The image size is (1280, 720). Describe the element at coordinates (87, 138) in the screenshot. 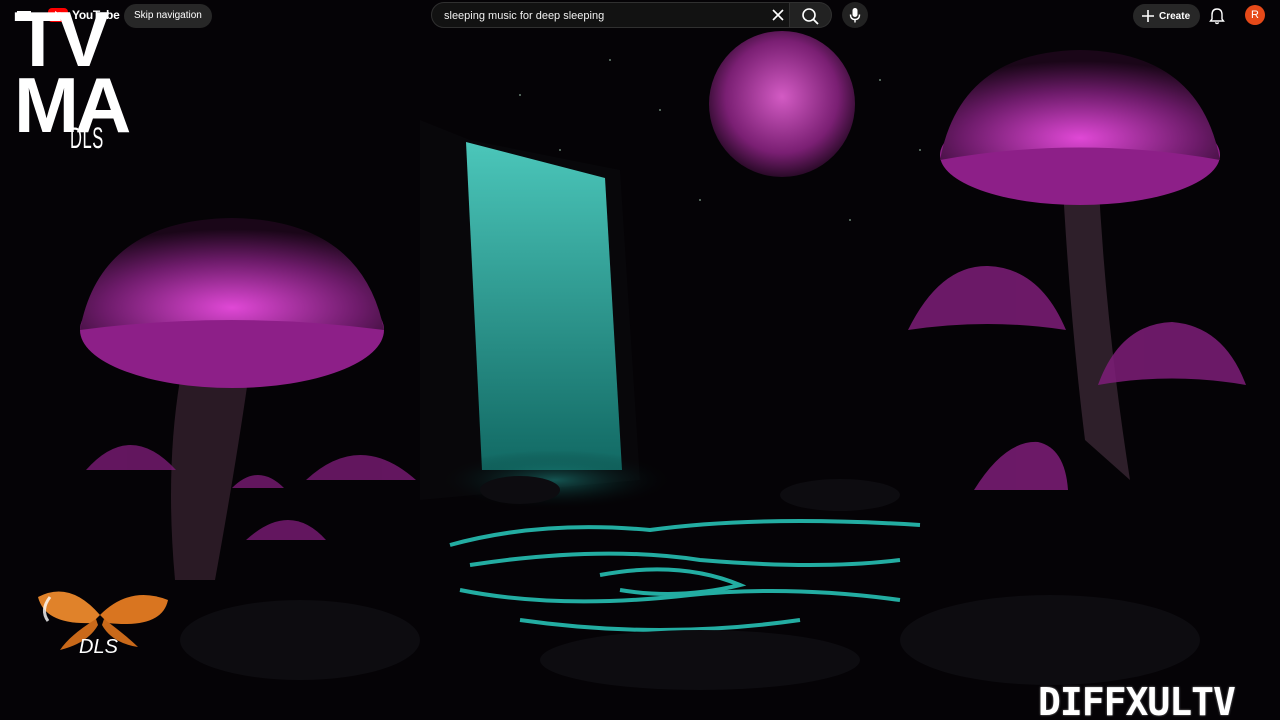

I see `dls-top-text: DLS` at that location.